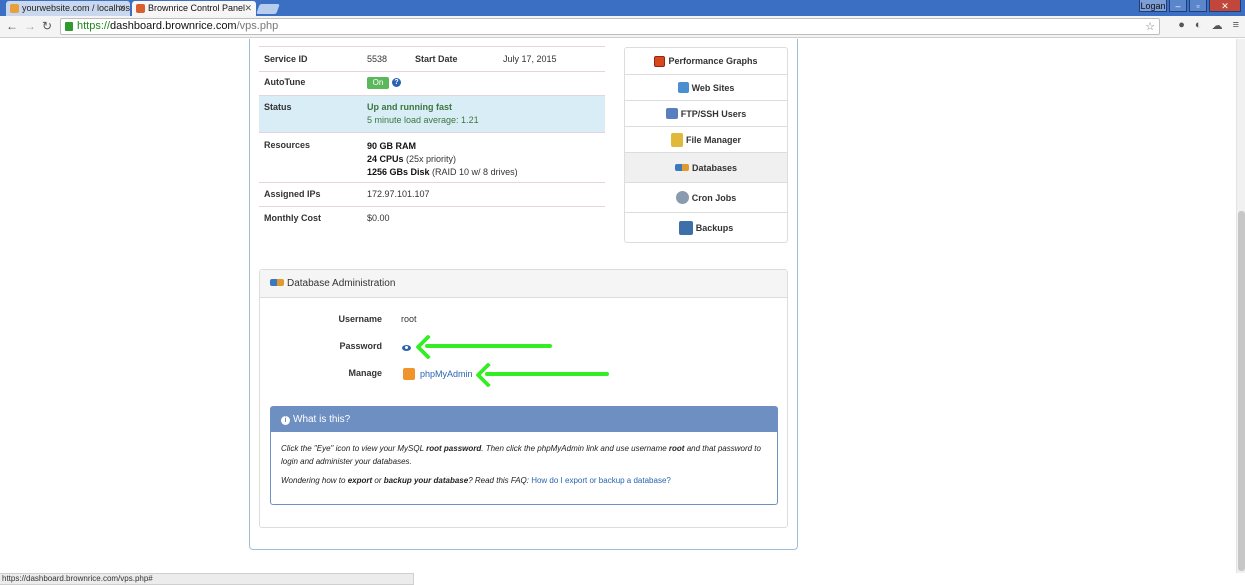 This screenshot has height=585, width=1245. Describe the element at coordinates (432, 219) in the screenshot. I see `table-row: Monthly Cost $0.00` at that location.